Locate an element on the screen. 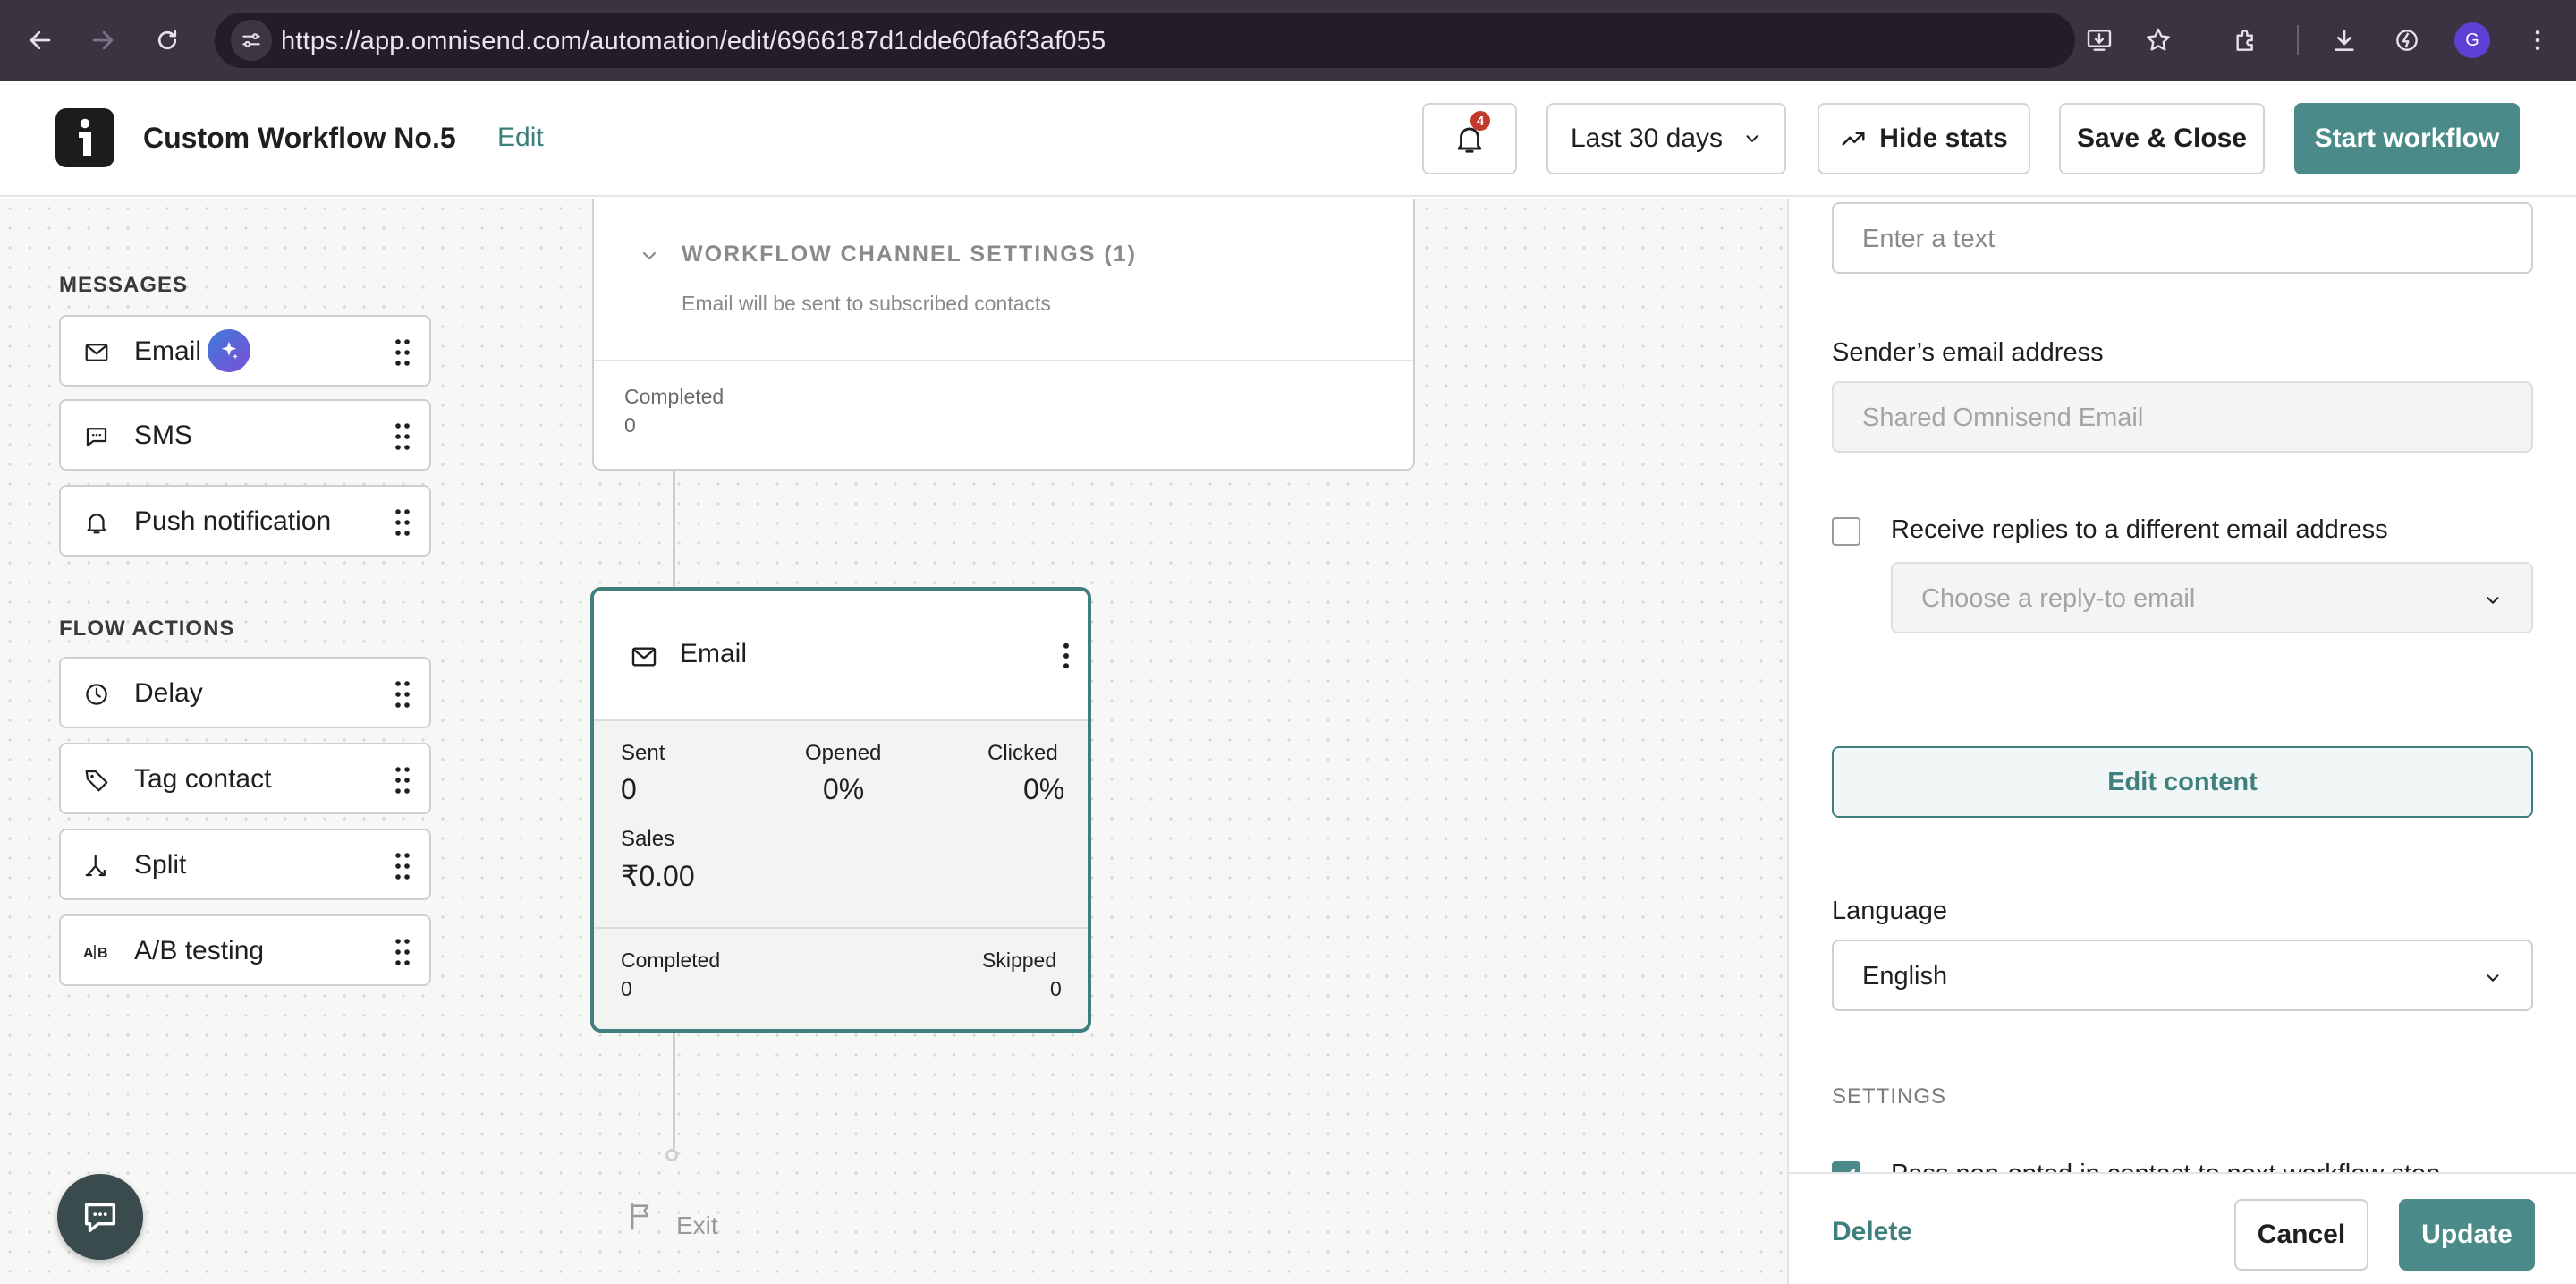 The image size is (2576, 1284). install-app-icon is located at coordinates (2099, 40).